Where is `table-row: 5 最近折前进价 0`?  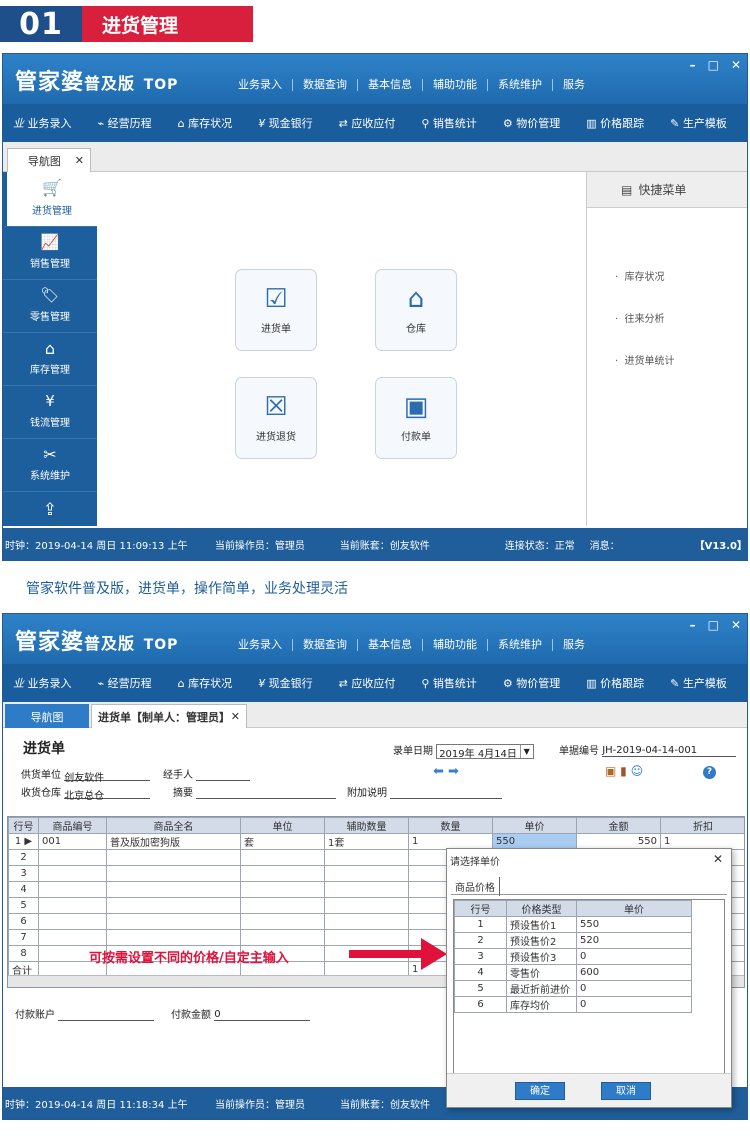
table-row: 5 最近折前进价 0 is located at coordinates (573, 988).